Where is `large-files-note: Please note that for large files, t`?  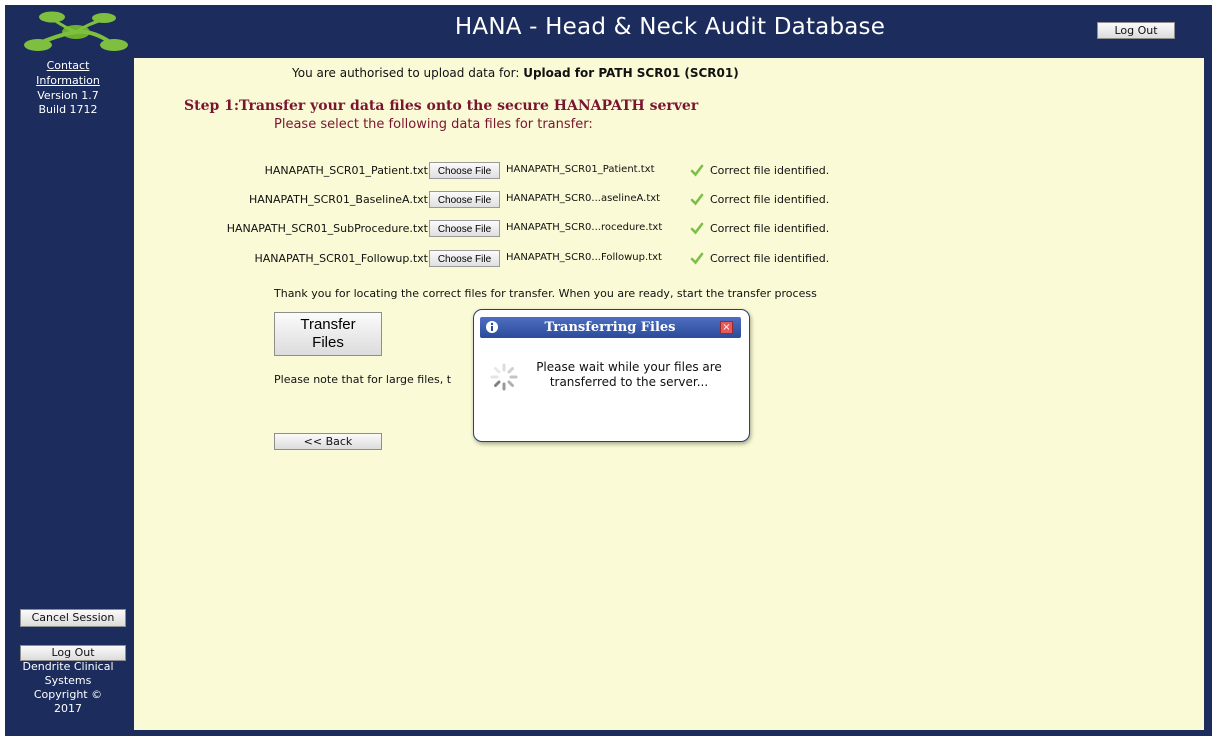 large-files-note: Please note that for large files, t is located at coordinates (363, 379).